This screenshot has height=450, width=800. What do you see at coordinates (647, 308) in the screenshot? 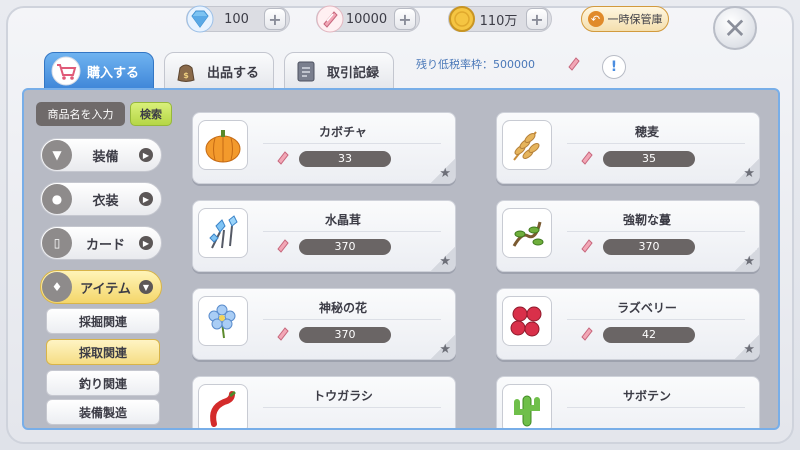
I see `item-name: ラズベリー` at bounding box center [647, 308].